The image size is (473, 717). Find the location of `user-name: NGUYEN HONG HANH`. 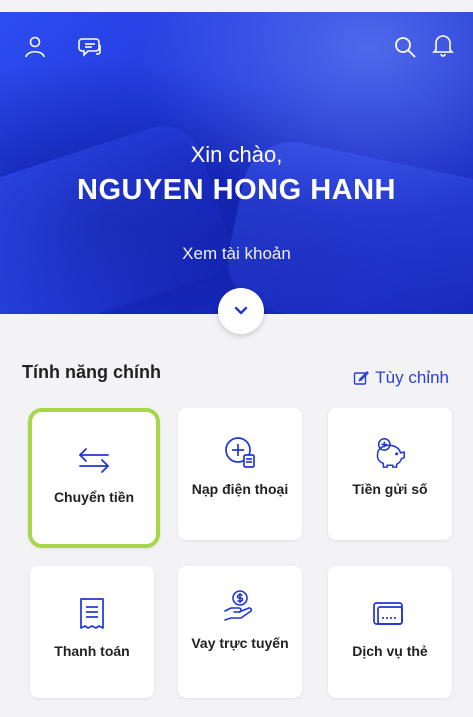

user-name: NGUYEN HONG HANH is located at coordinates (236, 190).